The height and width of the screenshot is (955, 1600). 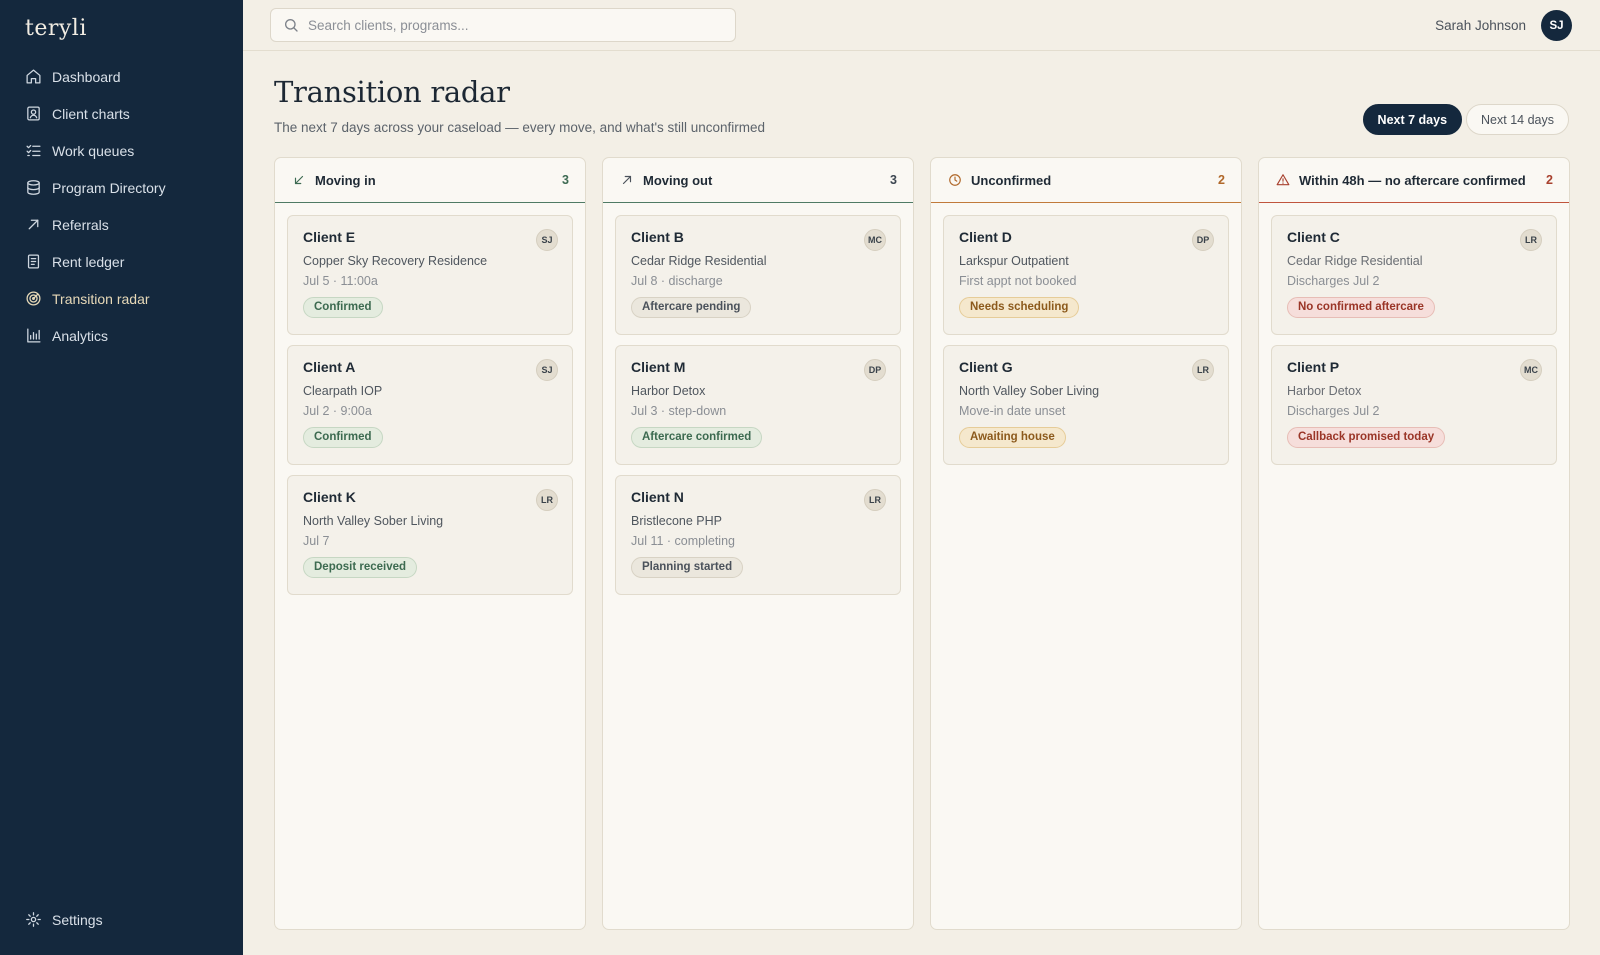 I want to click on program-name: Harbor Detox, so click(x=668, y=391).